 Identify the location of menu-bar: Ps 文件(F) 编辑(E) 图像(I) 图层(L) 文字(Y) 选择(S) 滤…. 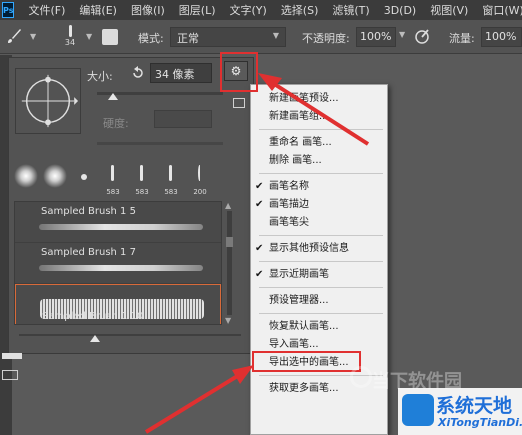
(261, 10).